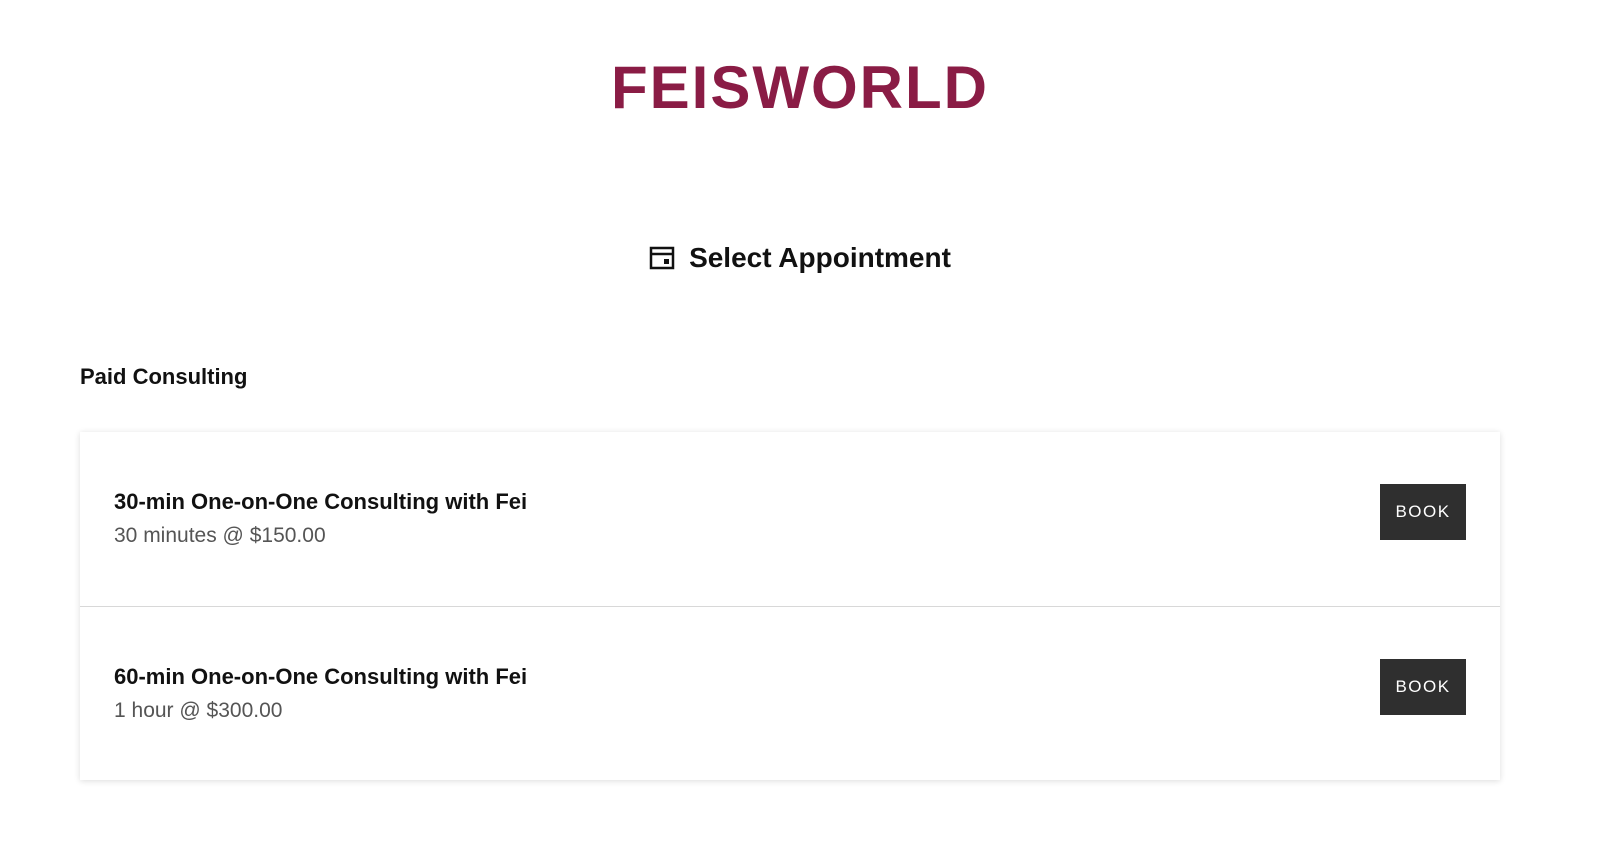  I want to click on section-header: Select Appointment, so click(800, 258).